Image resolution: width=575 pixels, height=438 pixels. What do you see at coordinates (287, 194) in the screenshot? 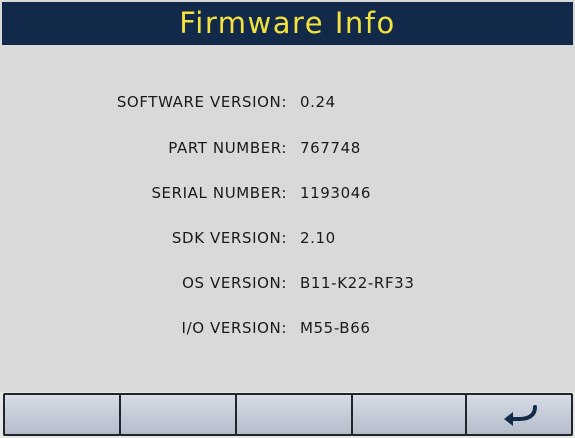
I see `serial-number-row: SERIAL NUMBER: 1193046` at bounding box center [287, 194].